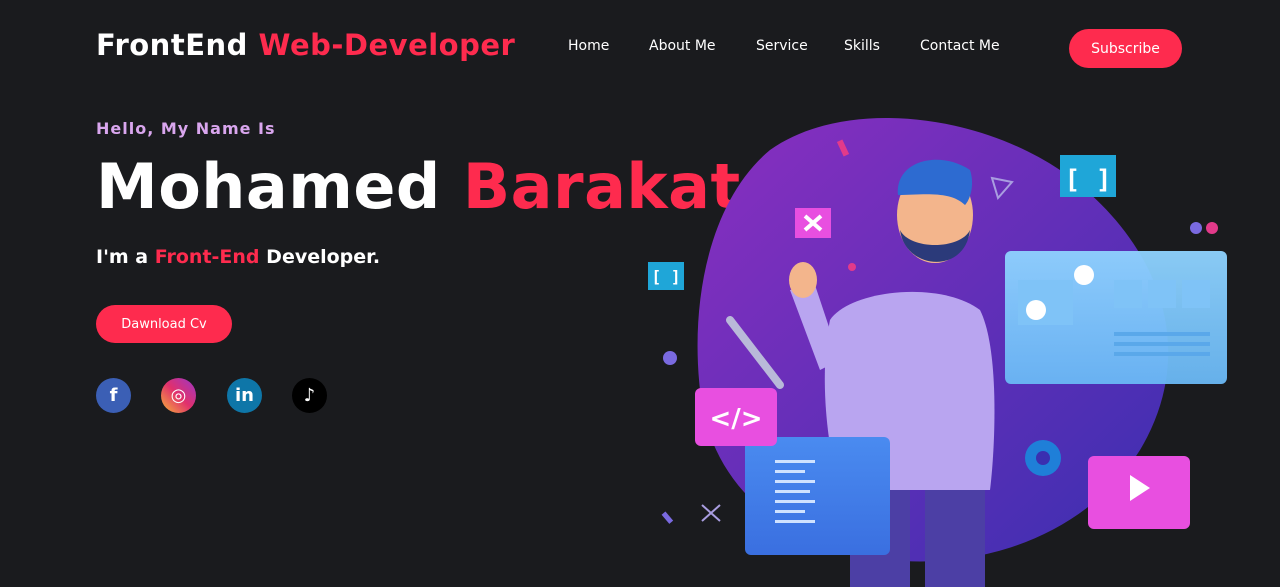 The width and height of the screenshot is (1280, 587). What do you see at coordinates (309, 395) in the screenshot?
I see `tiktok-icon: ♪` at bounding box center [309, 395].